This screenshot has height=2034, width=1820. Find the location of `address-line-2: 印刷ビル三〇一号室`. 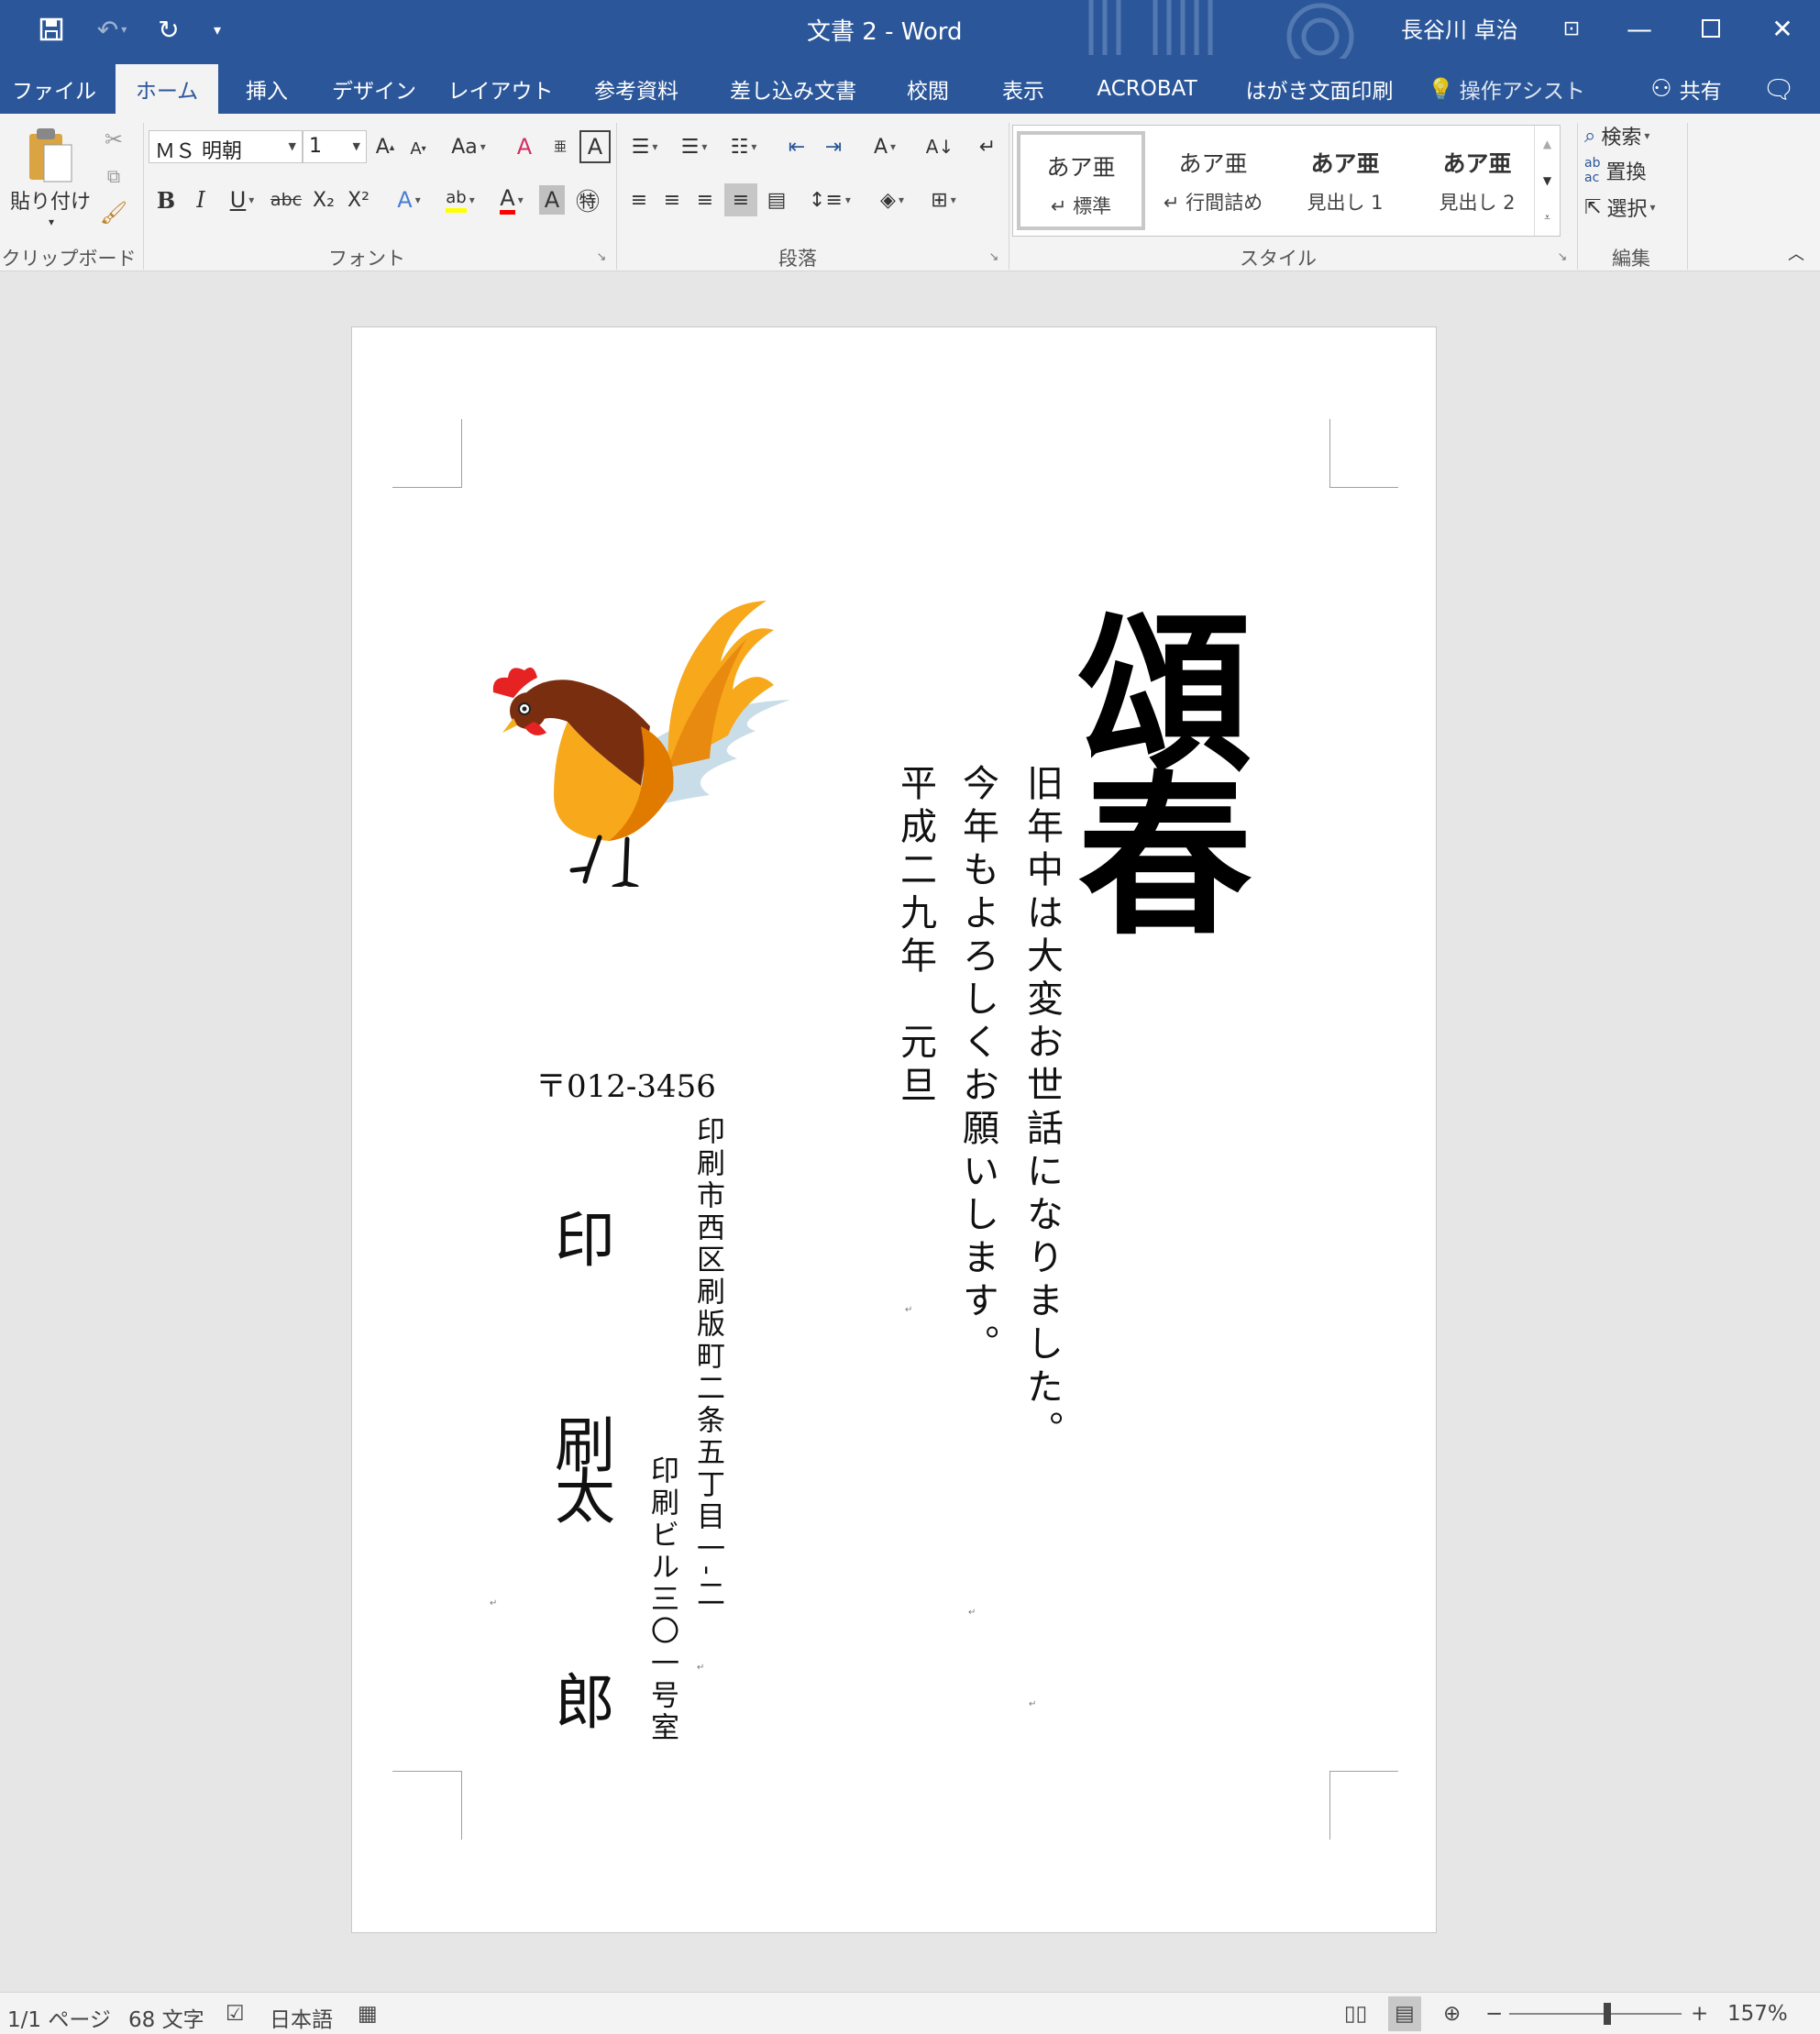

address-line-2: 印刷ビル三〇一号室 is located at coordinates (661, 1600).